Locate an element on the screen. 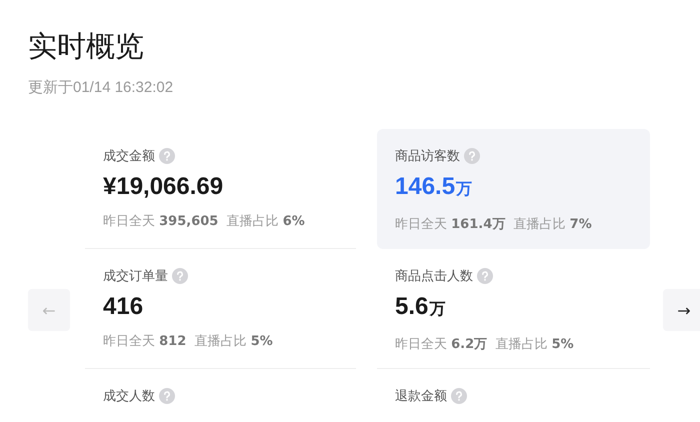 The width and height of the screenshot is (700, 422). metric-comparison: 昨日全天 395,605 直播占比 6% is located at coordinates (204, 221).